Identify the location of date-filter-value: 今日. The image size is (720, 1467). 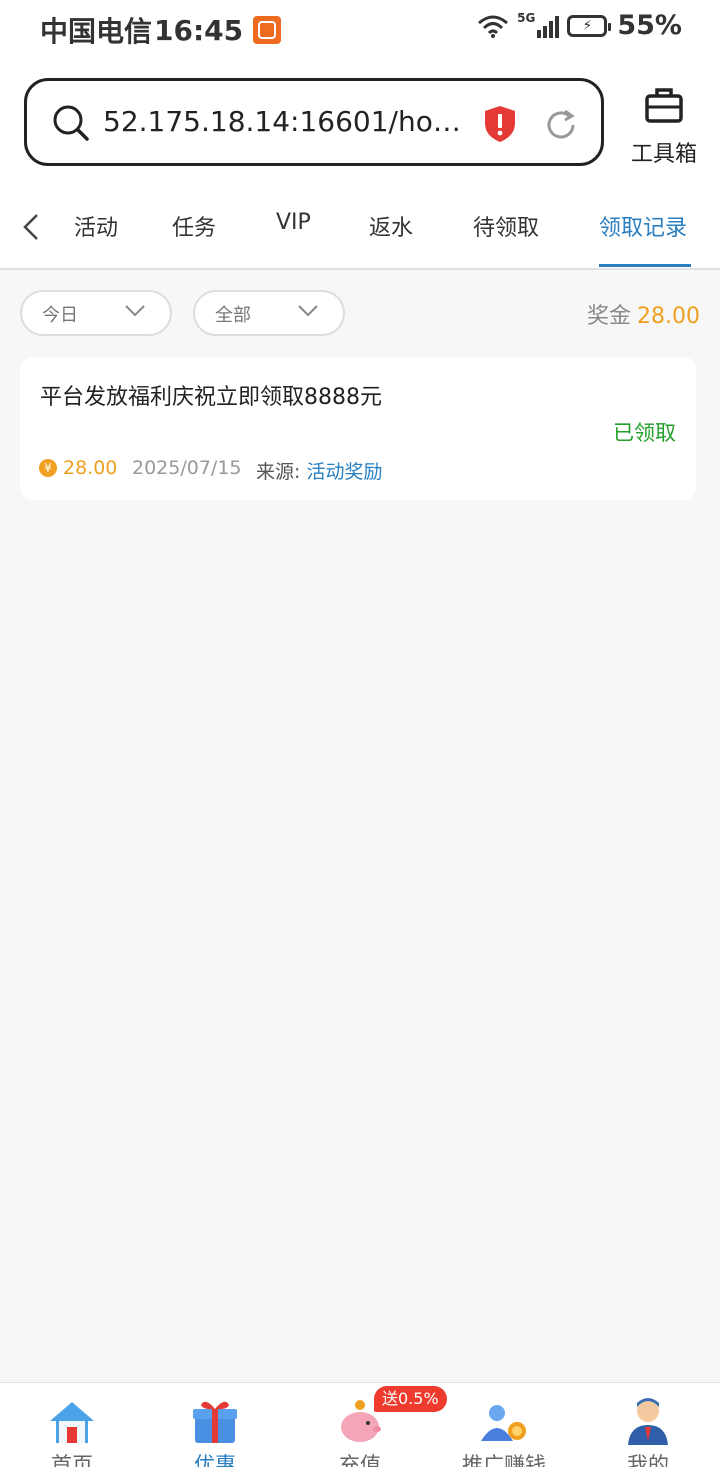
(60, 315).